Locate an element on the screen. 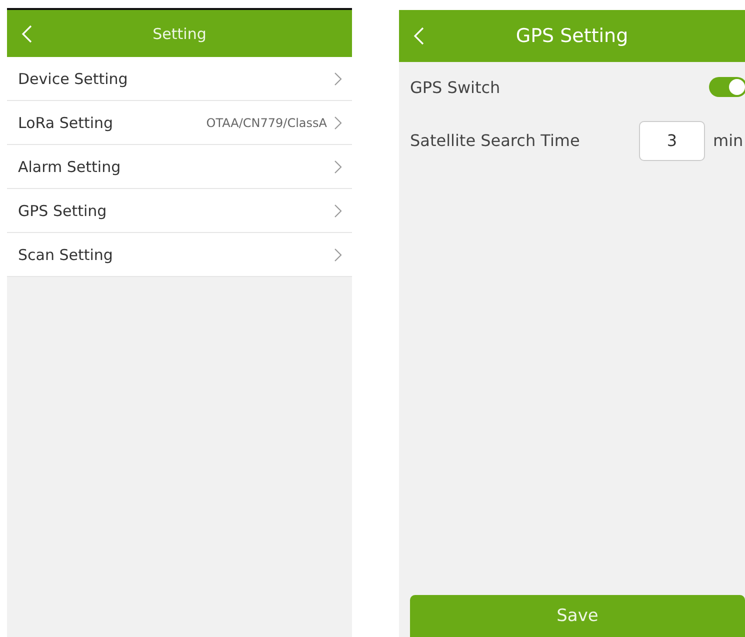  settings-item: LoRa Setting OTAA/CN779/ClassA is located at coordinates (179, 123).